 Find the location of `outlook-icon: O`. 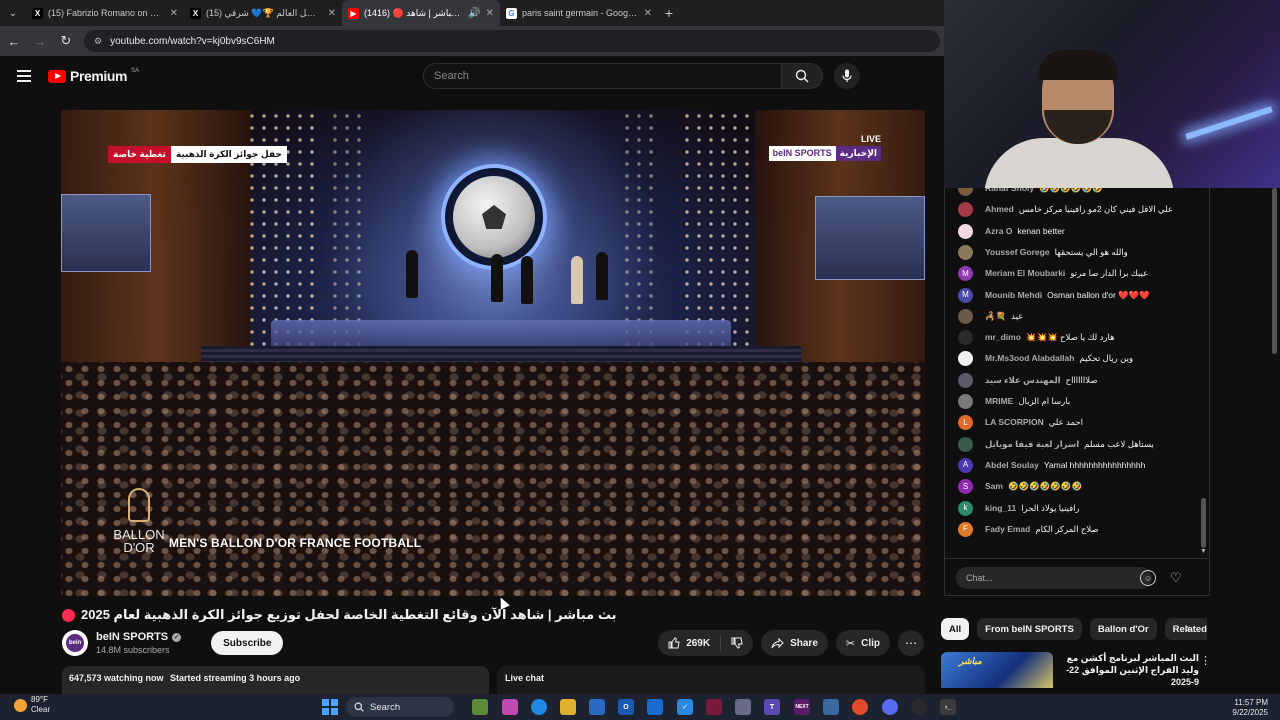

outlook-icon: O is located at coordinates (626, 707).